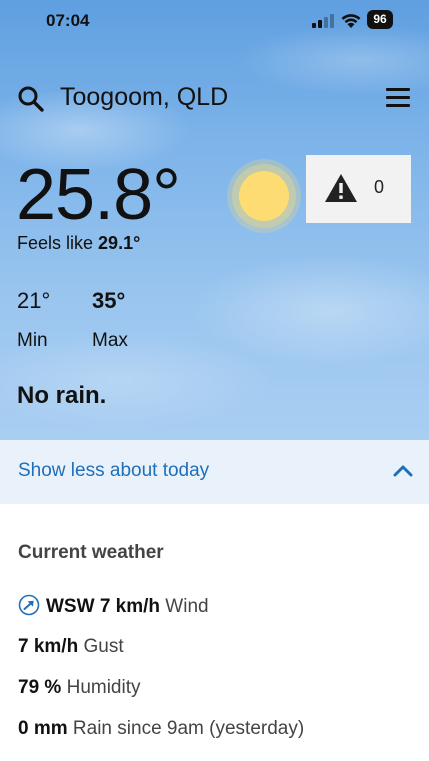 The width and height of the screenshot is (429, 761). Describe the element at coordinates (91, 552) in the screenshot. I see `current-weather-title: Current weather` at that location.